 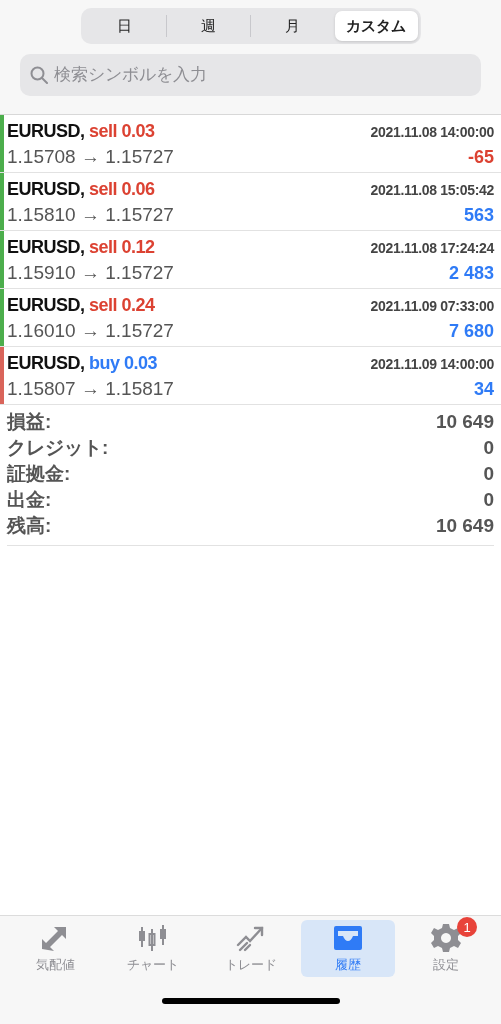 I want to click on deal-prices: 1.15910 → 1.15727, so click(x=90, y=273).